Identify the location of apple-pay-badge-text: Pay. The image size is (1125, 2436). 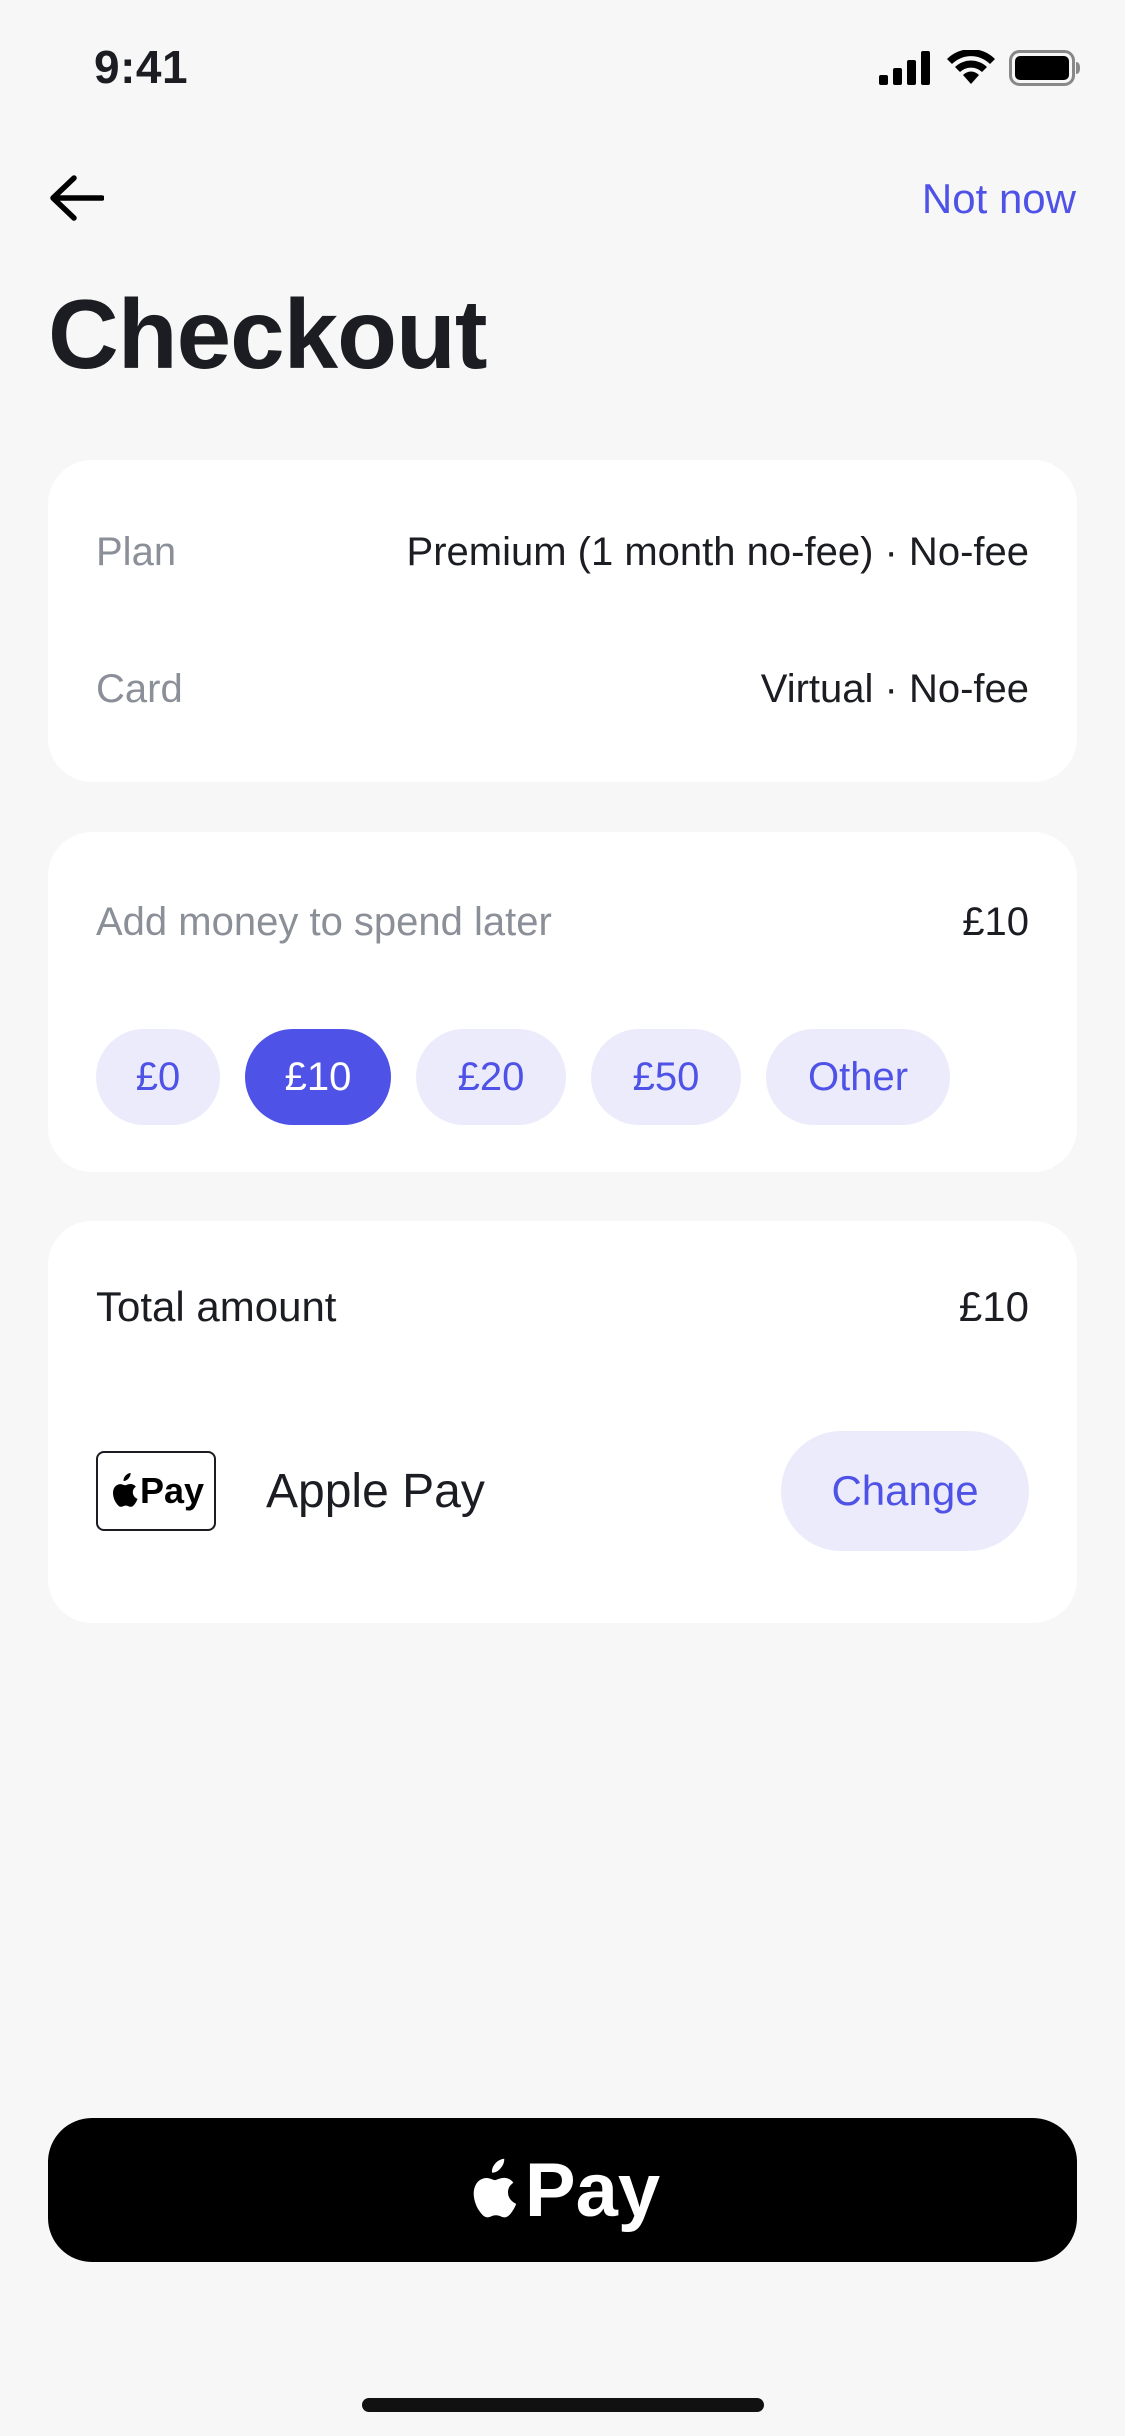
(172, 1490).